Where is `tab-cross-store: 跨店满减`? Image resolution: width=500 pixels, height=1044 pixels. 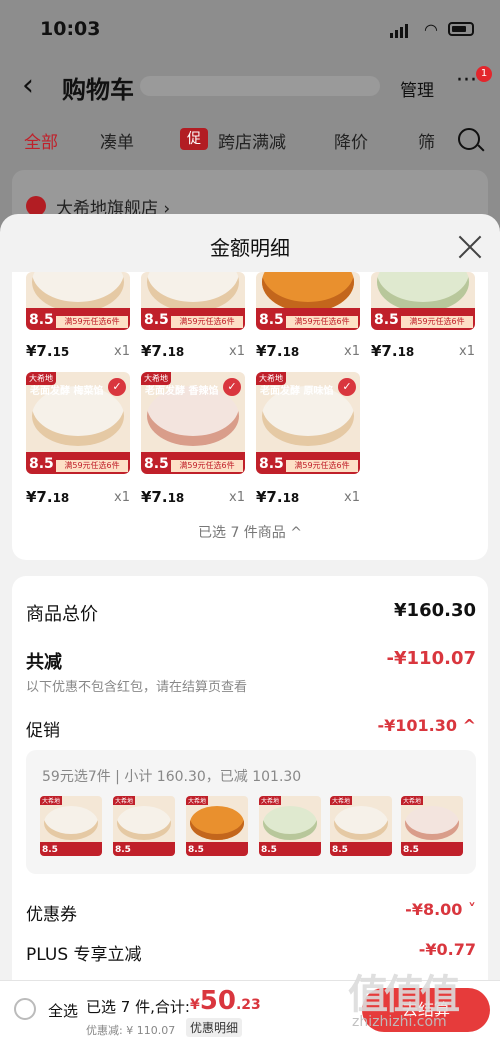
tab-cross-store: 跨店满减 is located at coordinates (252, 140).